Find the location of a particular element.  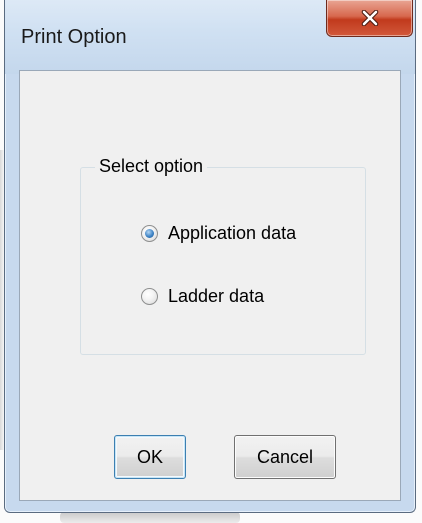

background-shadow-bottom is located at coordinates (150, 517).